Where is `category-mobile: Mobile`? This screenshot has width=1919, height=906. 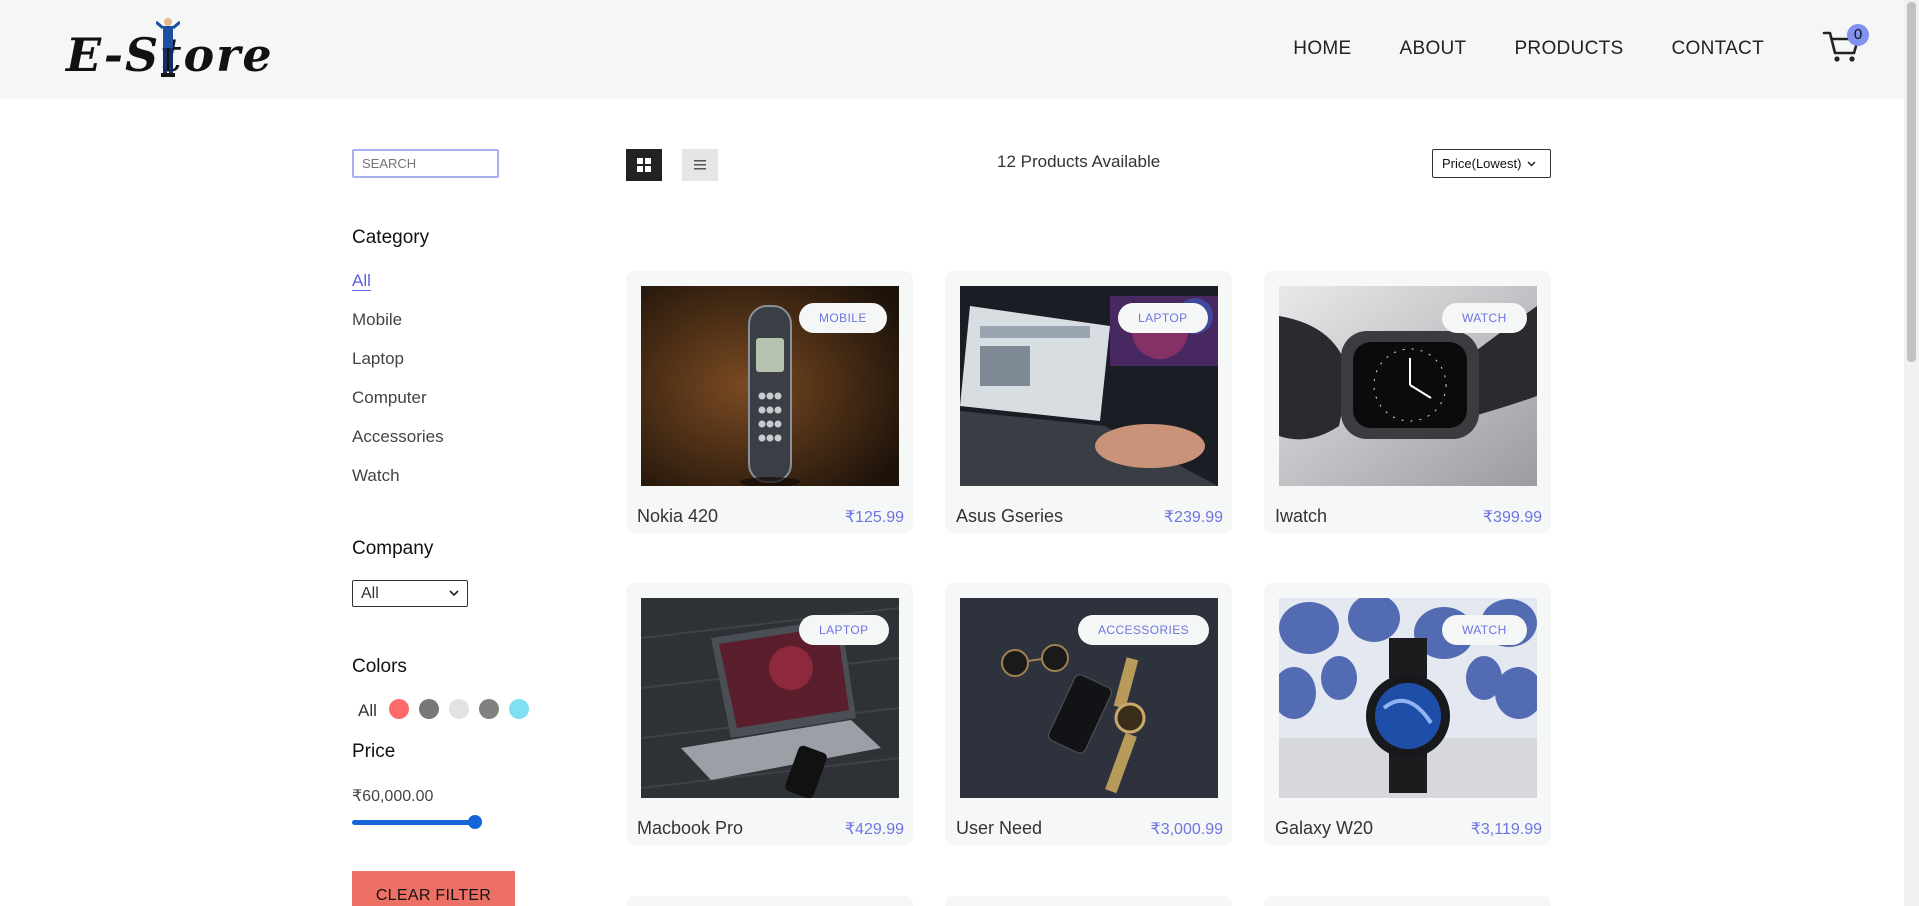 category-mobile: Mobile is located at coordinates (398, 326).